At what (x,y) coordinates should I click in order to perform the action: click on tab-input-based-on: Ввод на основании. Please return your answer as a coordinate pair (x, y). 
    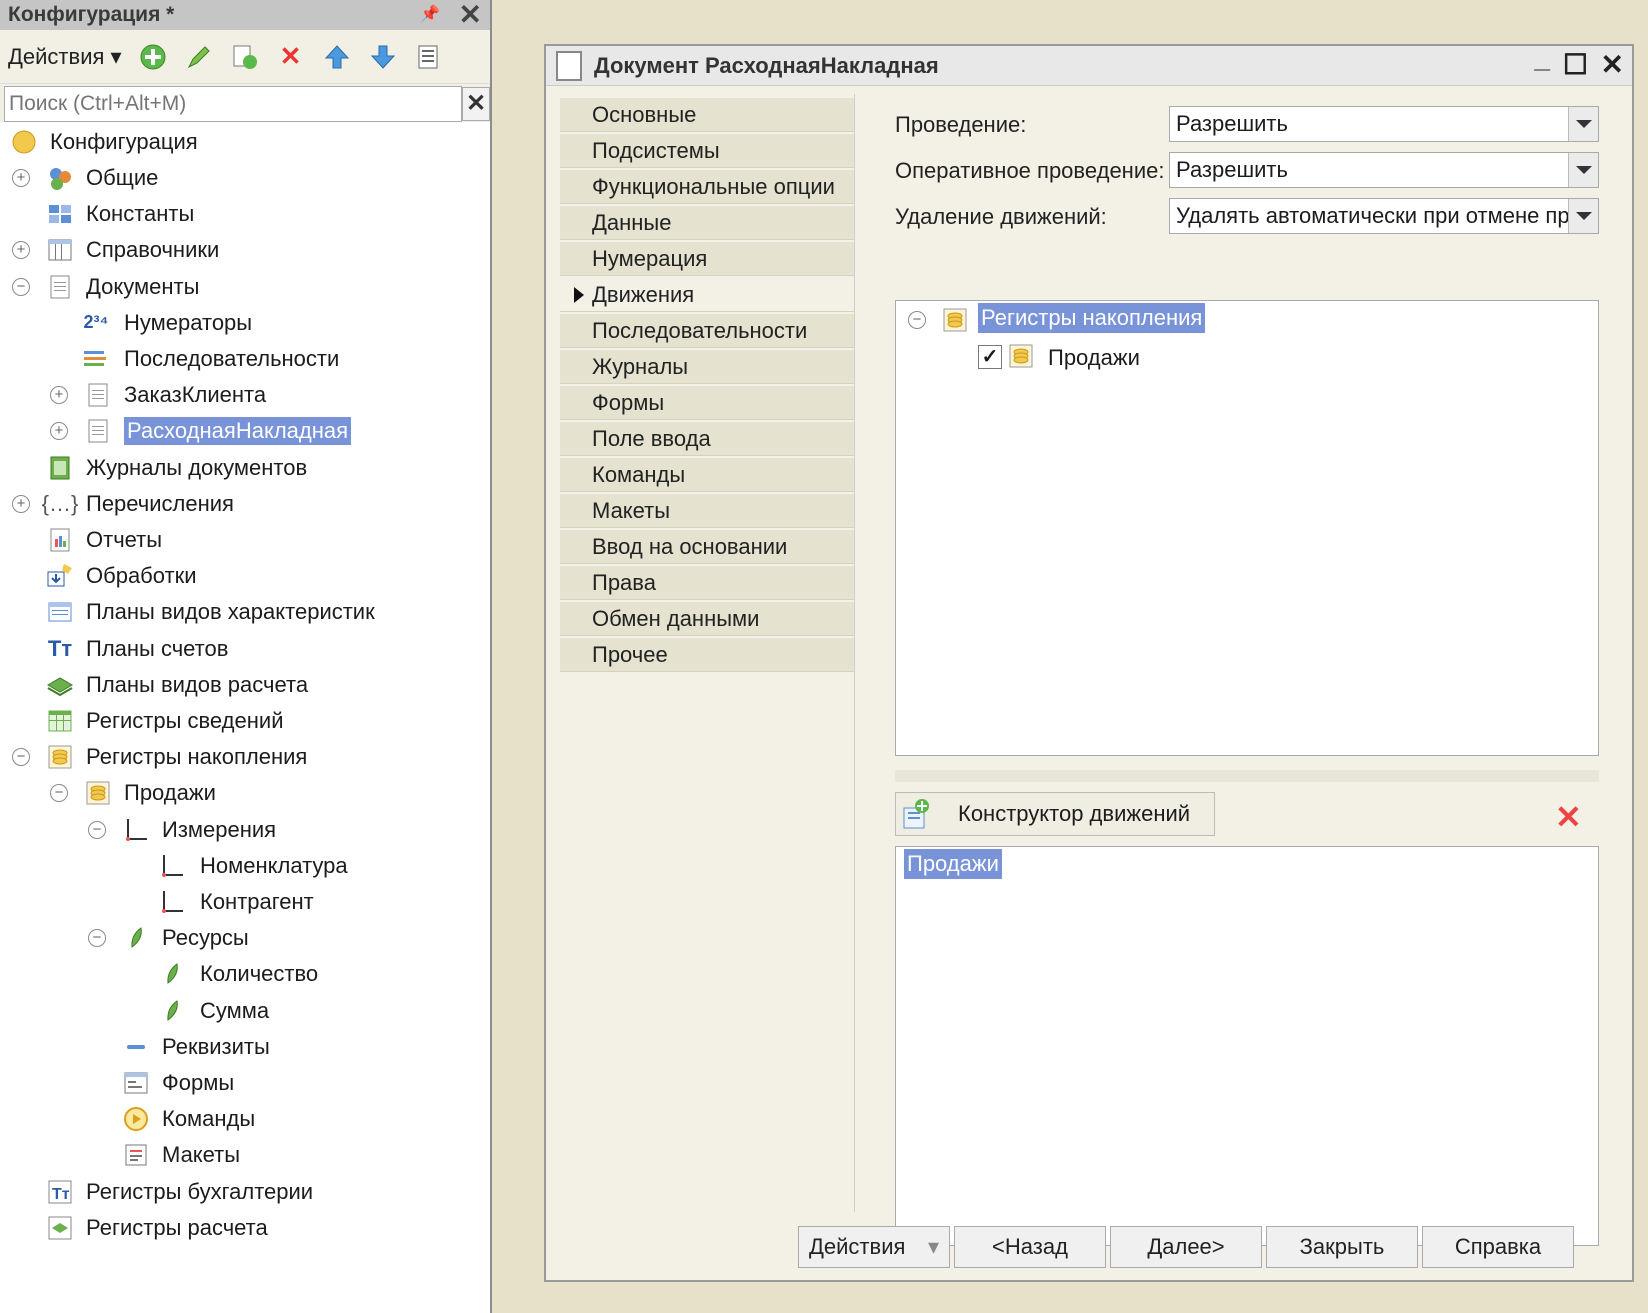
    Looking at the image, I should click on (707, 547).